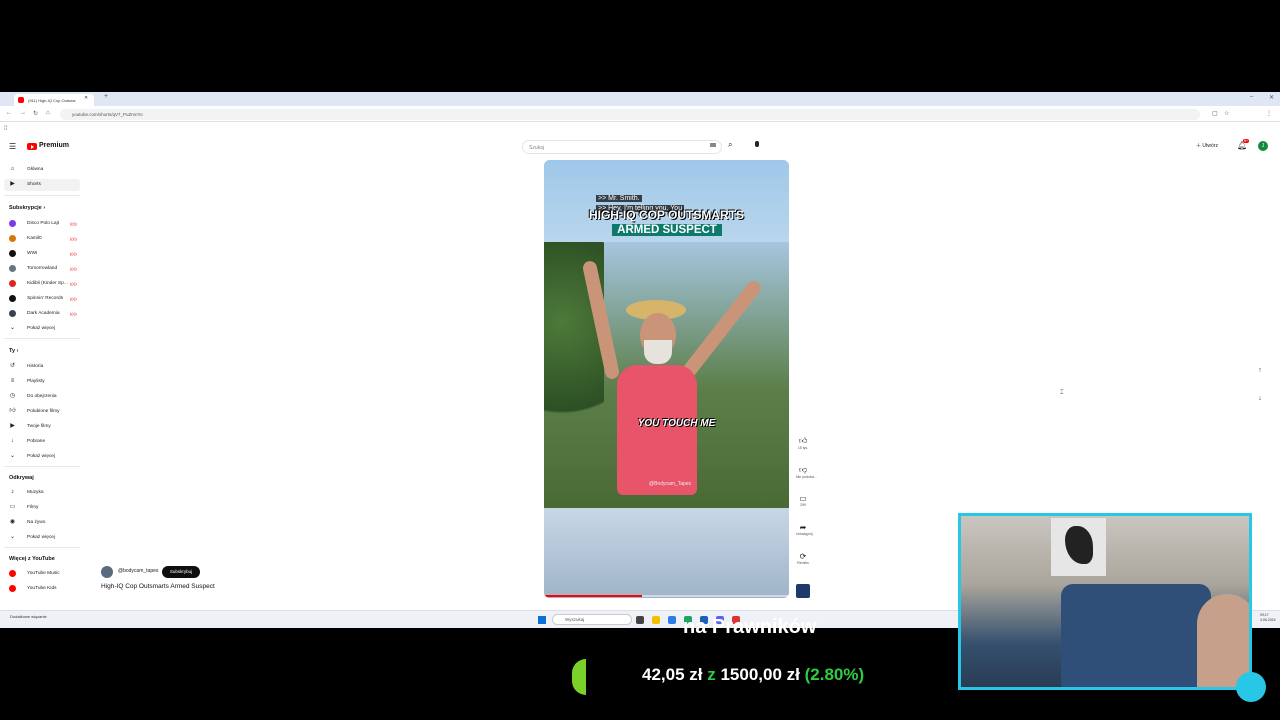 Image resolution: width=1280 pixels, height=720 pixels. I want to click on subscription-item: Kamil0 ((•)), so click(42, 239).